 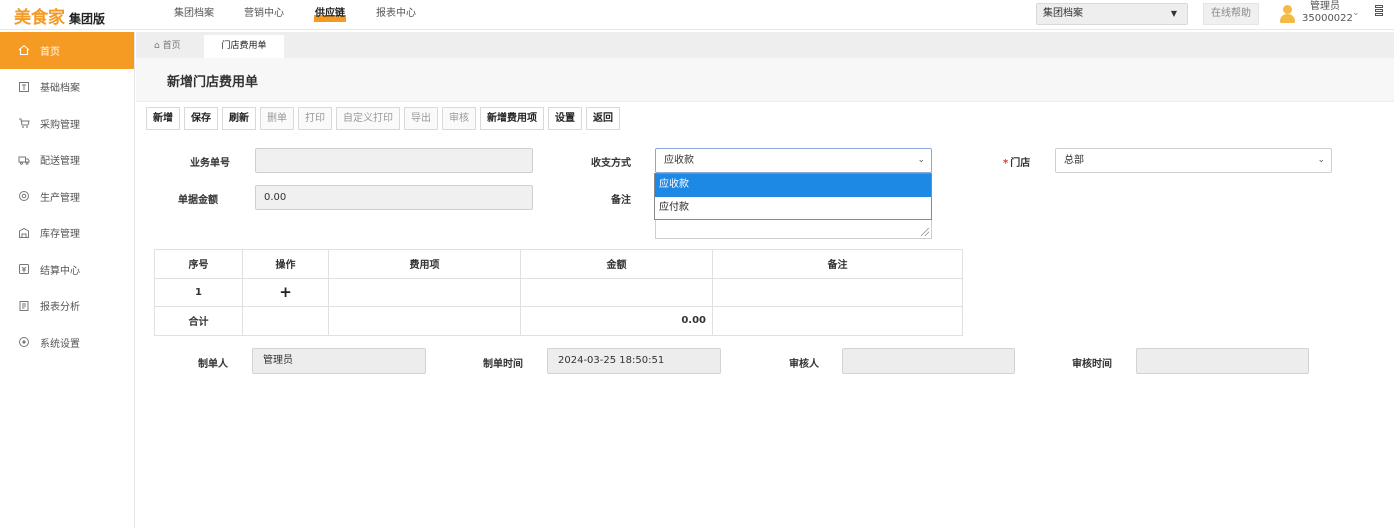 What do you see at coordinates (60, 89) in the screenshot?
I see `sidebar-item-label: 基础档案` at bounding box center [60, 89].